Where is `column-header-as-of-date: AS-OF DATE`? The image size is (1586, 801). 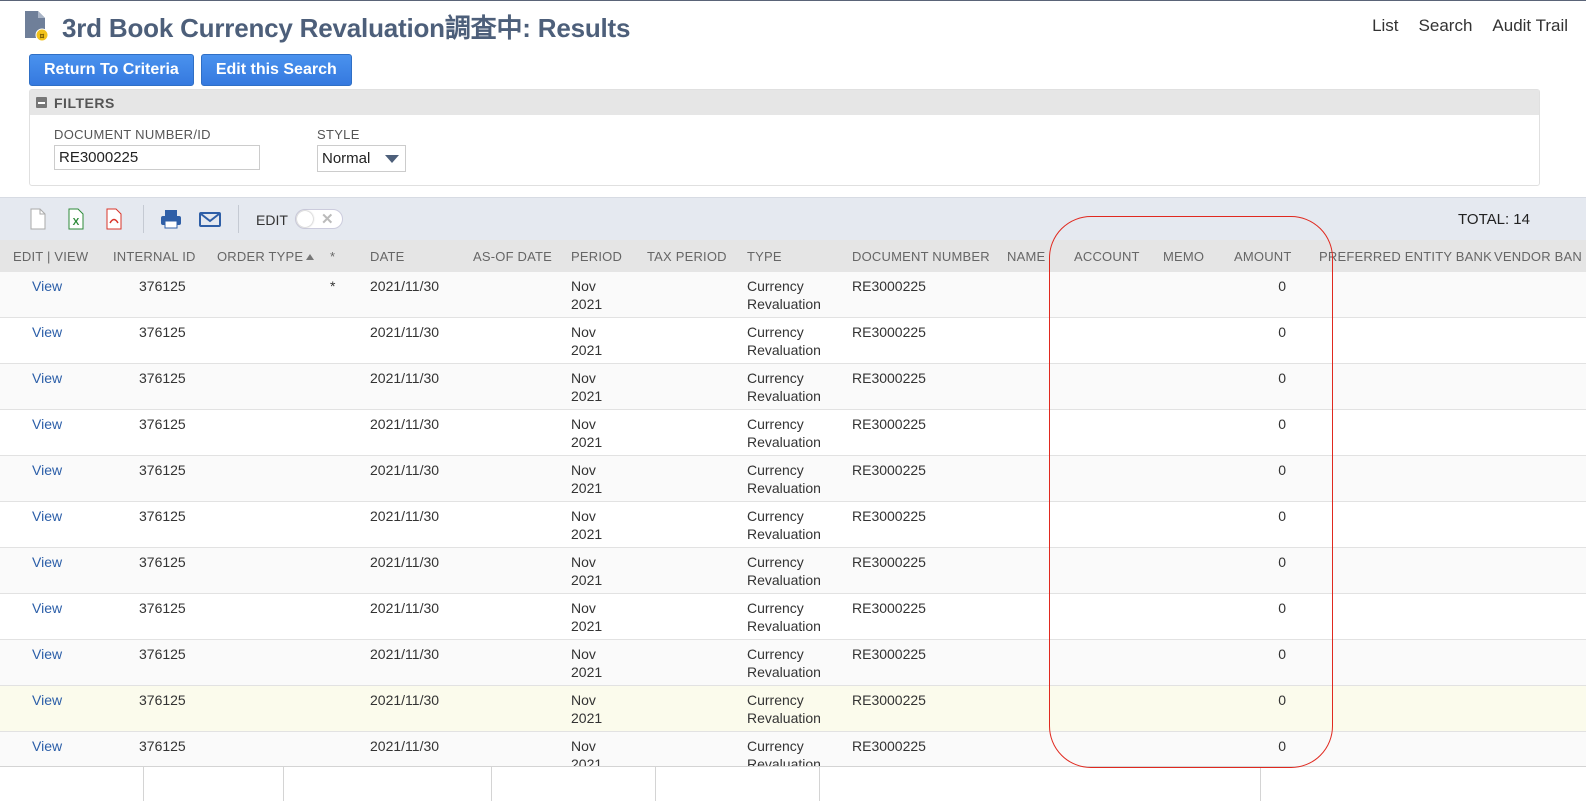
column-header-as-of-date: AS-OF DATE is located at coordinates (512, 256).